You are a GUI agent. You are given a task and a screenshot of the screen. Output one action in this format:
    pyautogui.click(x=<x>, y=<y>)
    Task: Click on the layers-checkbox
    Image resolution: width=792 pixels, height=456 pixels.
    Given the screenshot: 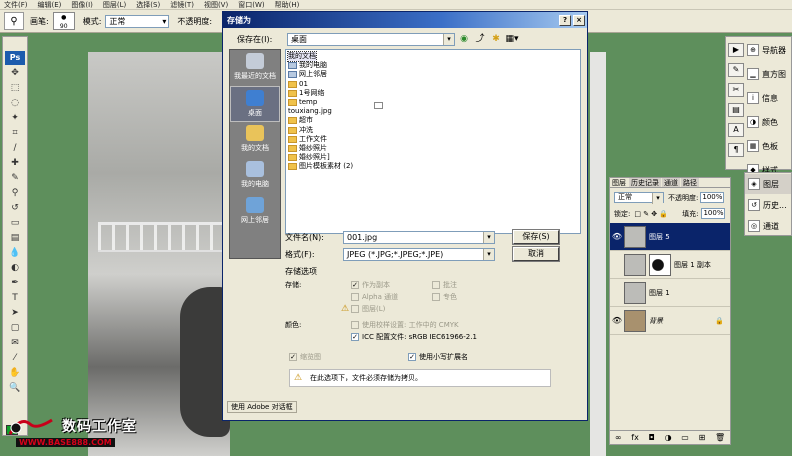 What is the action you would take?
    pyautogui.click(x=355, y=309)
    